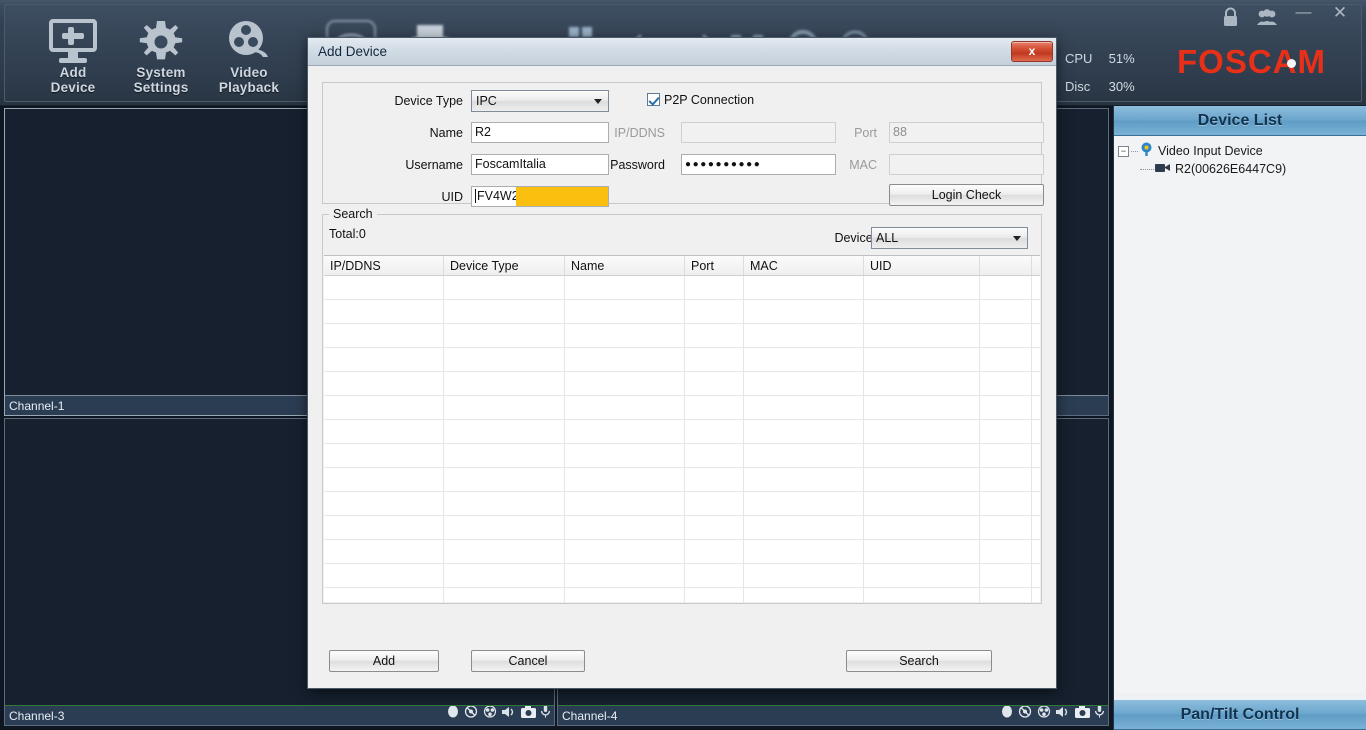 The image size is (1366, 730). What do you see at coordinates (249, 55) in the screenshot?
I see `toolbar-video-playback: Video Playback` at bounding box center [249, 55].